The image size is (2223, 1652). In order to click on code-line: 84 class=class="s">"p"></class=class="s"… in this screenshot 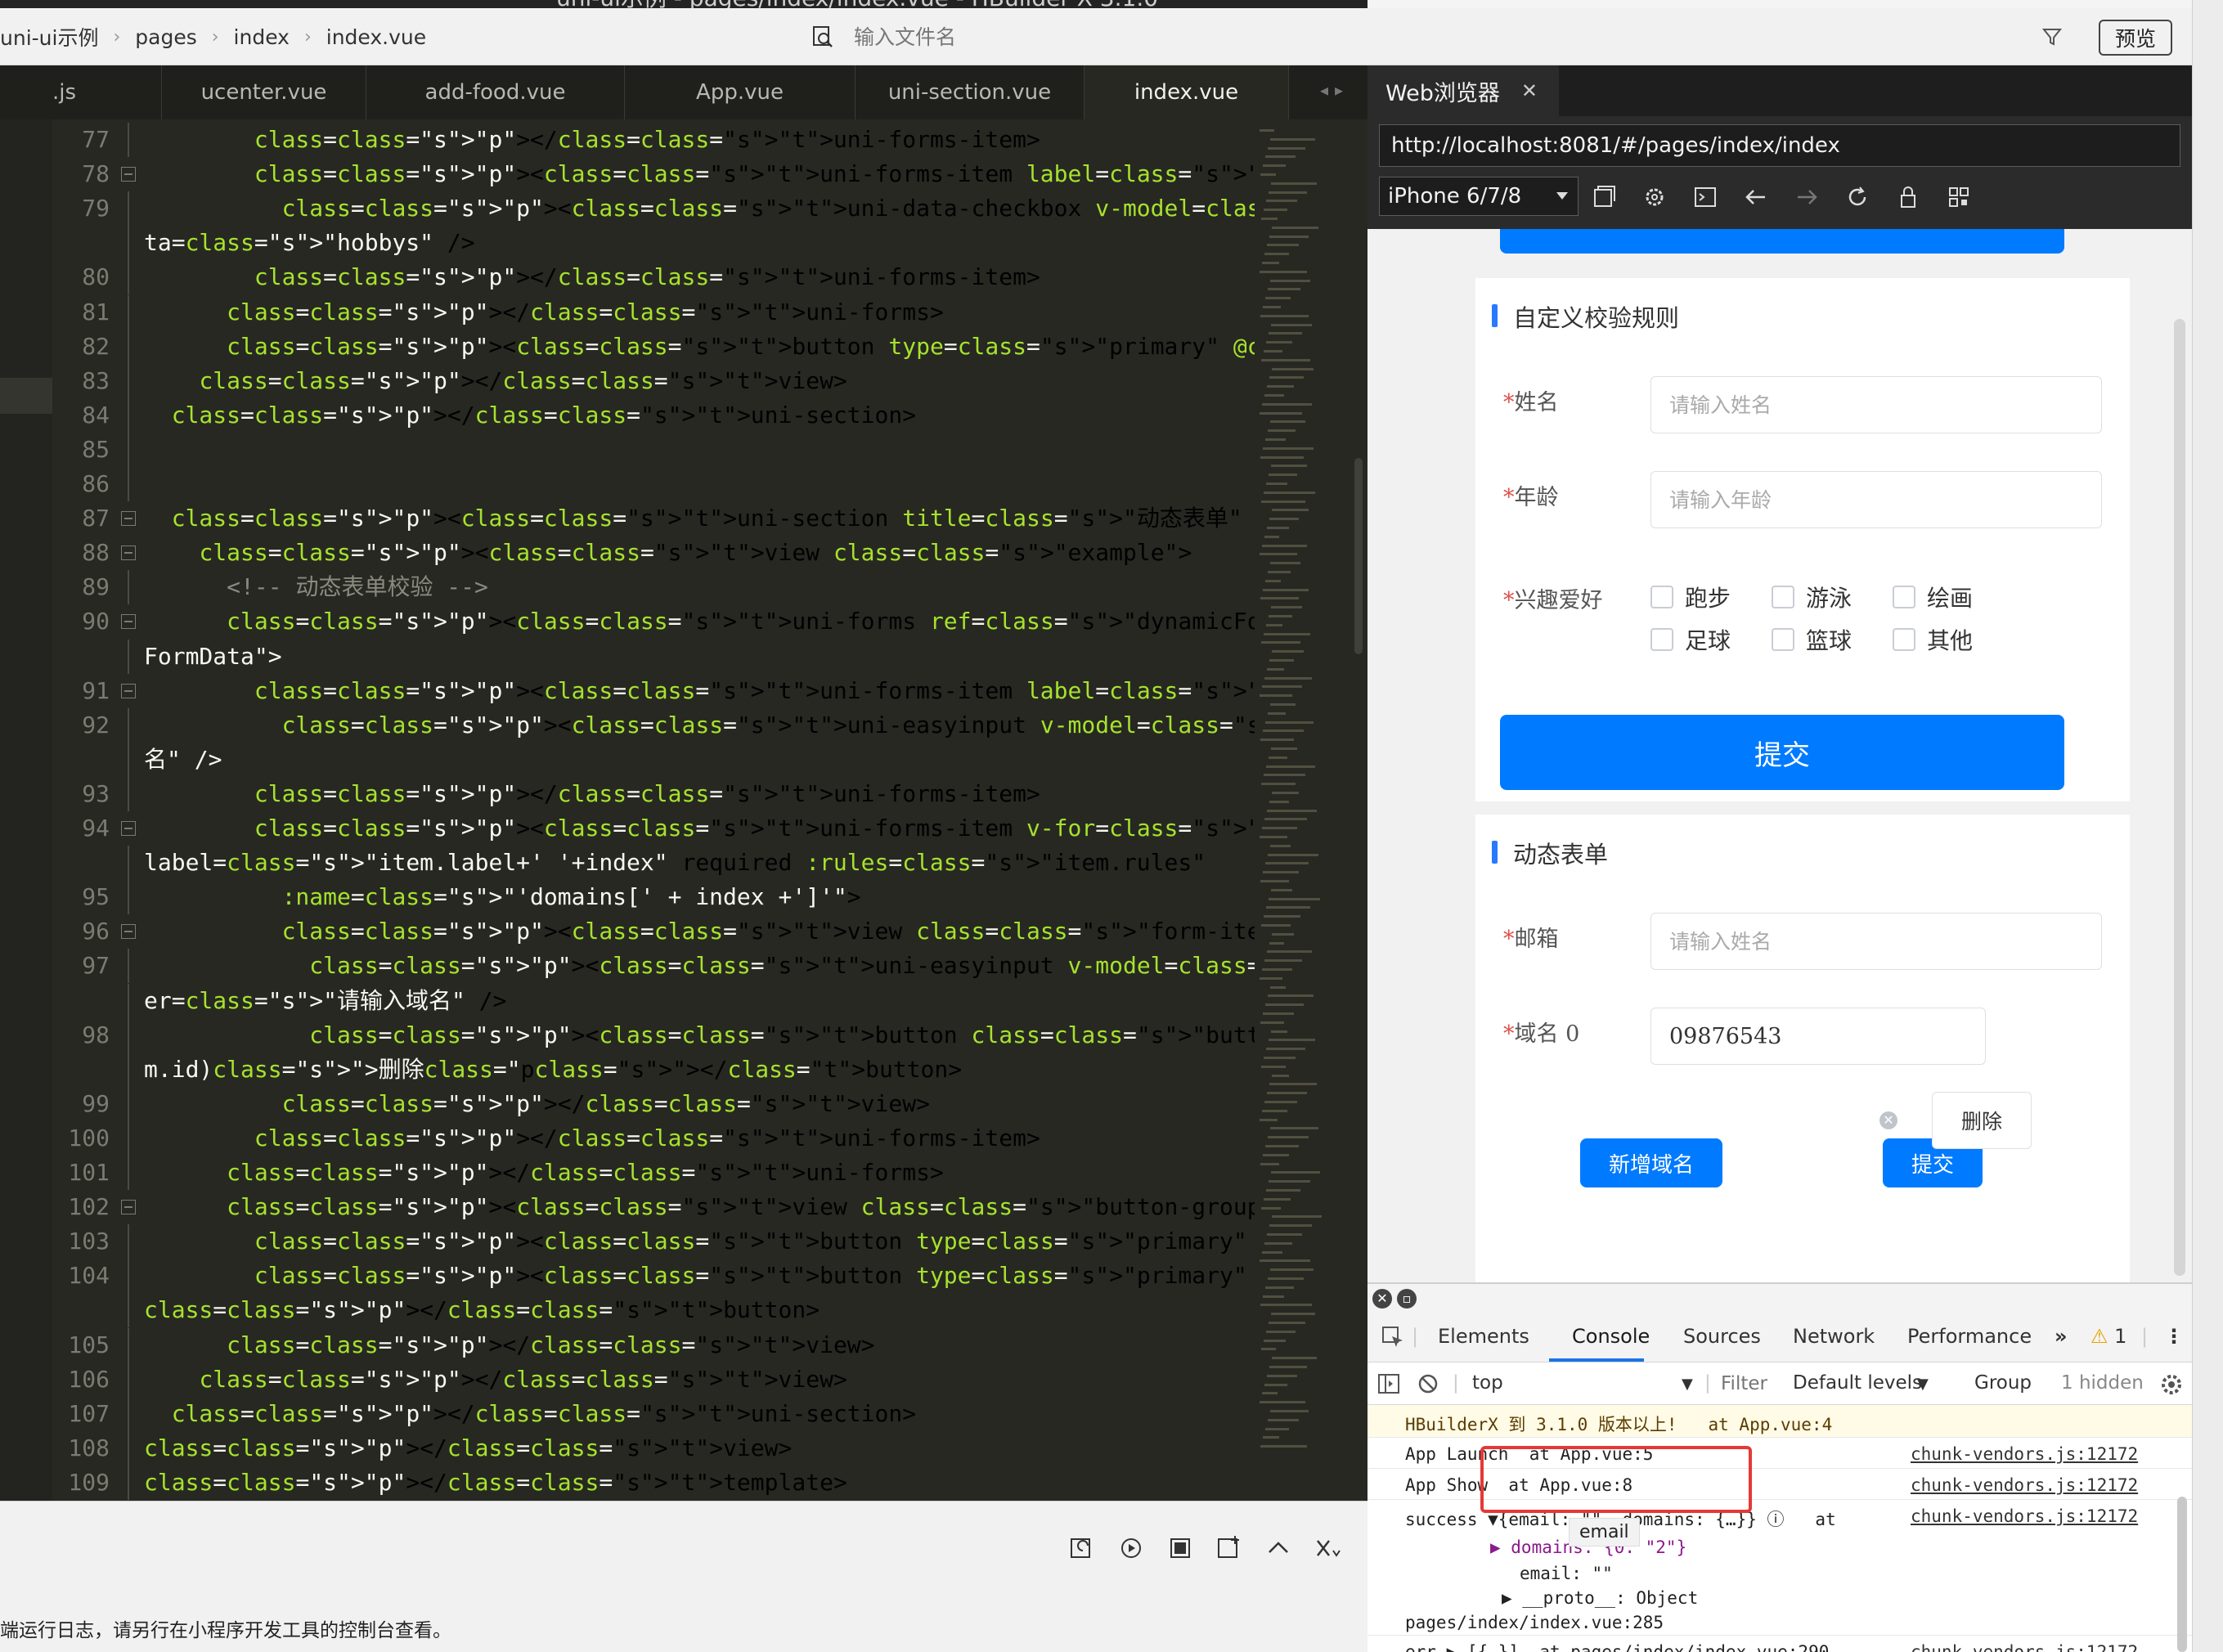, I will do `click(653, 415)`.